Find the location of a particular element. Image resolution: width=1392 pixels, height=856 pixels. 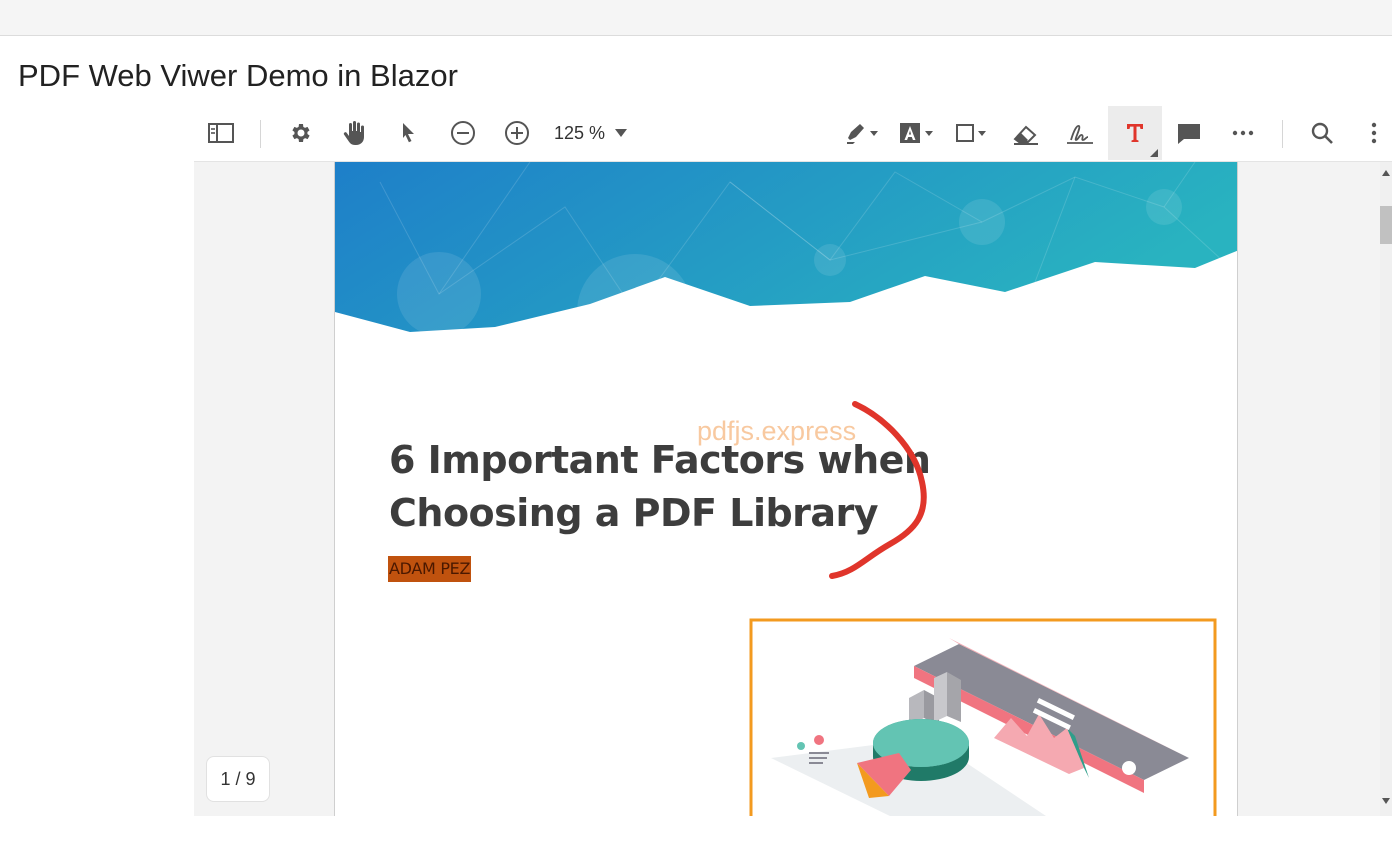

page-title: PDF Web Viwer Demo in Blazor is located at coordinates (238, 75).